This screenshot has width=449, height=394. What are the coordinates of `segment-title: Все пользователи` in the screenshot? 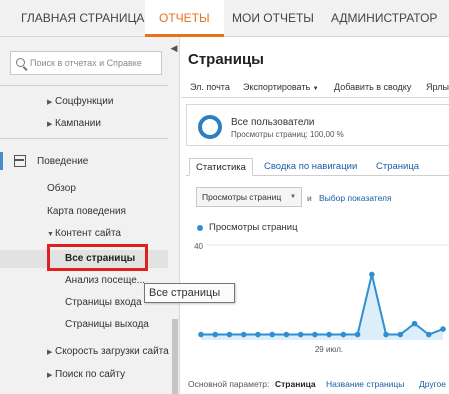 It's located at (273, 122).